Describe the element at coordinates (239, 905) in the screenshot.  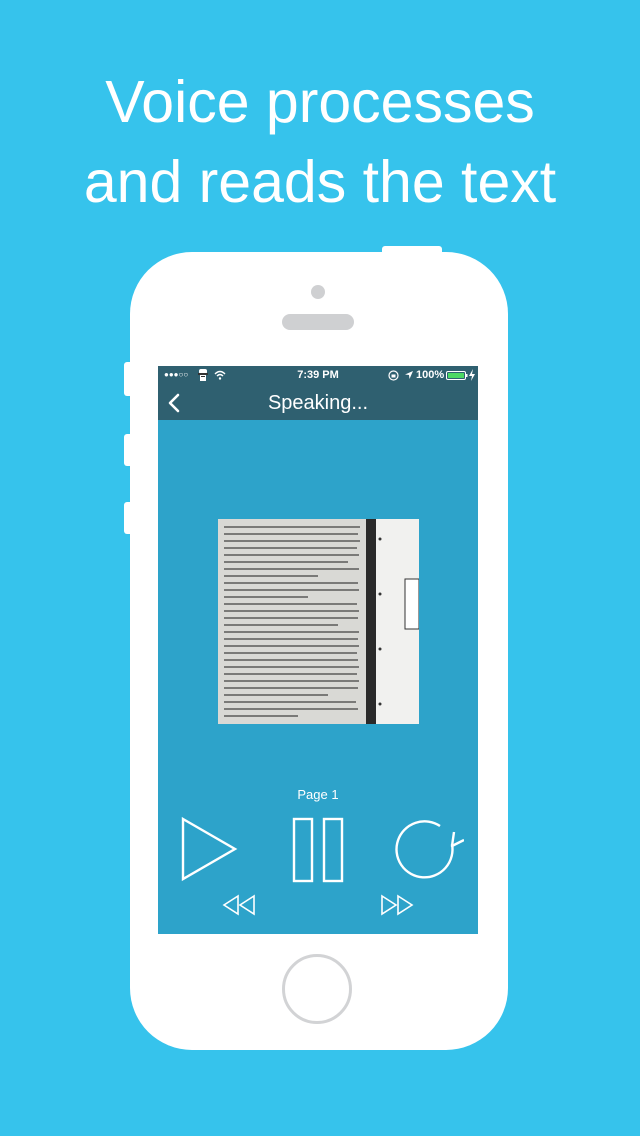
I see `rewind-icon` at that location.